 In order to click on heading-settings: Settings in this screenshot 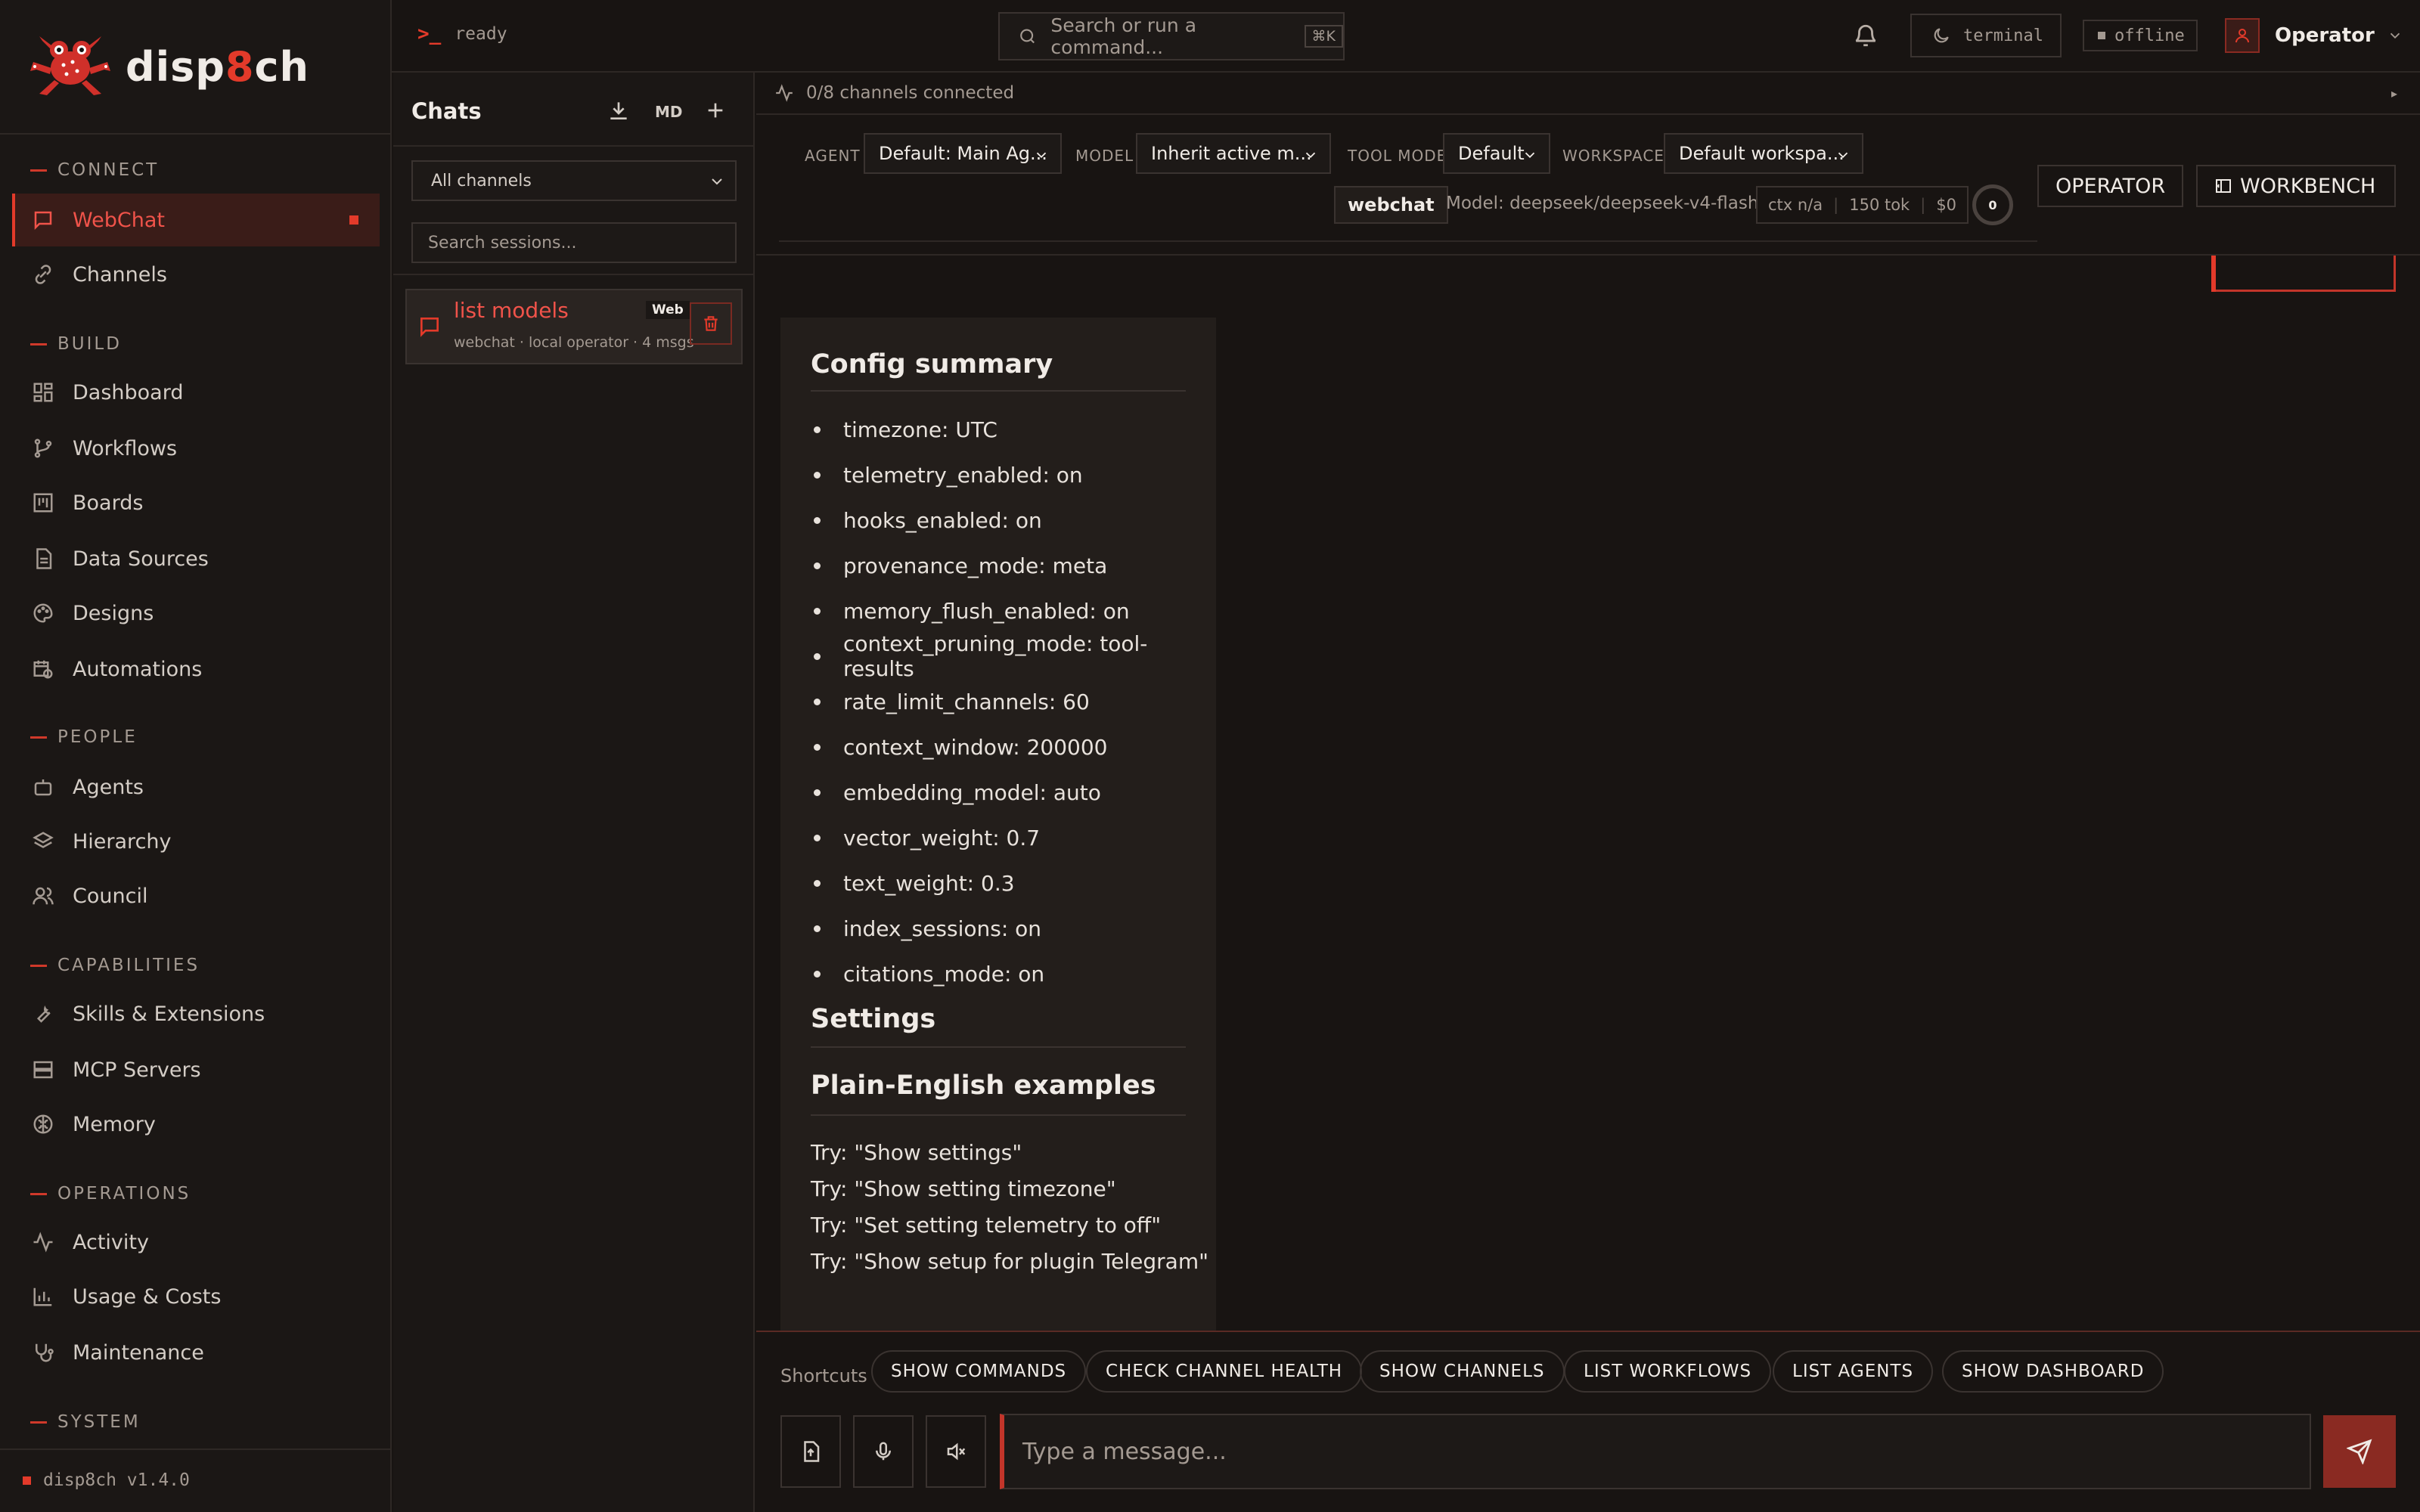, I will do `click(873, 1019)`.